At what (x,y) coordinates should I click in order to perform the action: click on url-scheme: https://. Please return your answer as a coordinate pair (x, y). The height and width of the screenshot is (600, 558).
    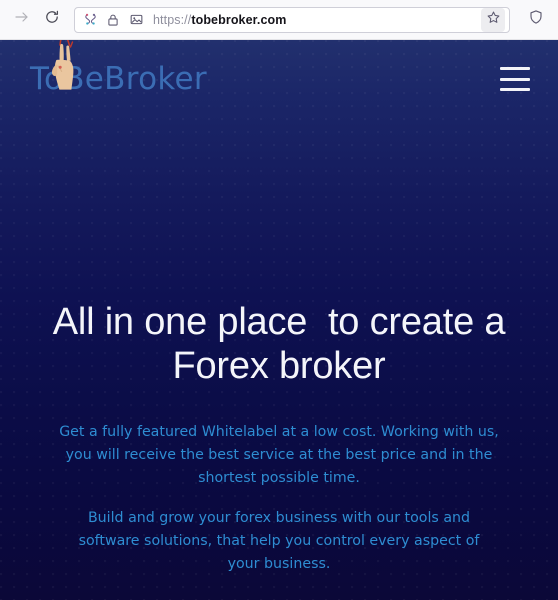
    Looking at the image, I should click on (172, 19).